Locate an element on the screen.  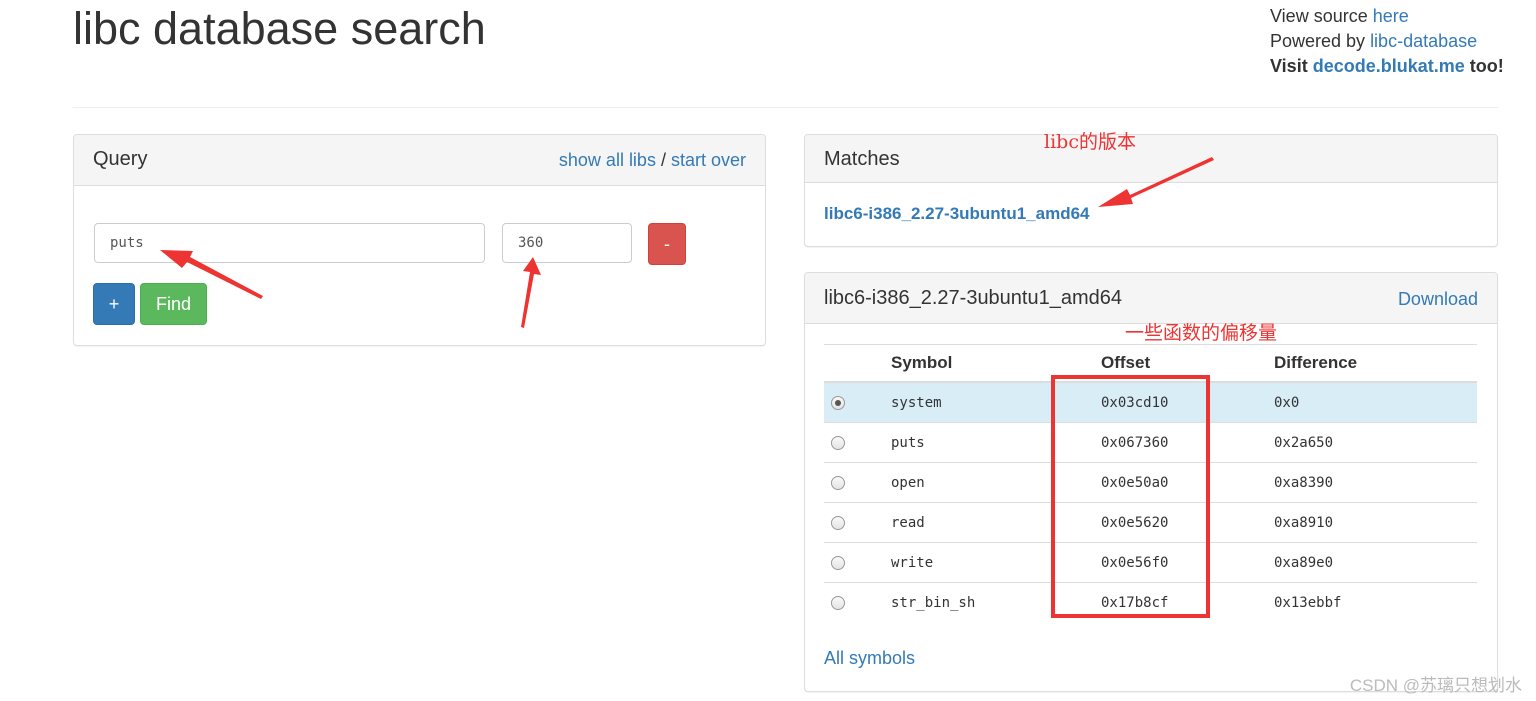
arrow-to-symbol-input is located at coordinates (211, 274).